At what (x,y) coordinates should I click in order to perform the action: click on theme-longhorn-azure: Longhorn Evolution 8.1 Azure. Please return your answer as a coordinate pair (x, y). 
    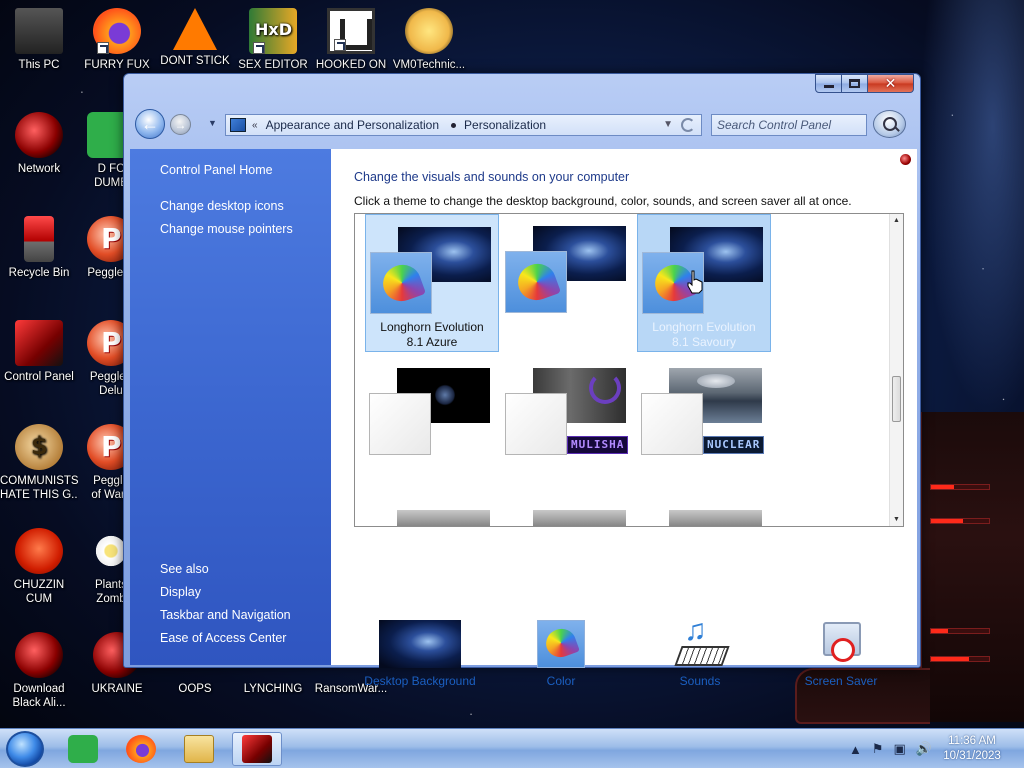
    Looking at the image, I should click on (432, 283).